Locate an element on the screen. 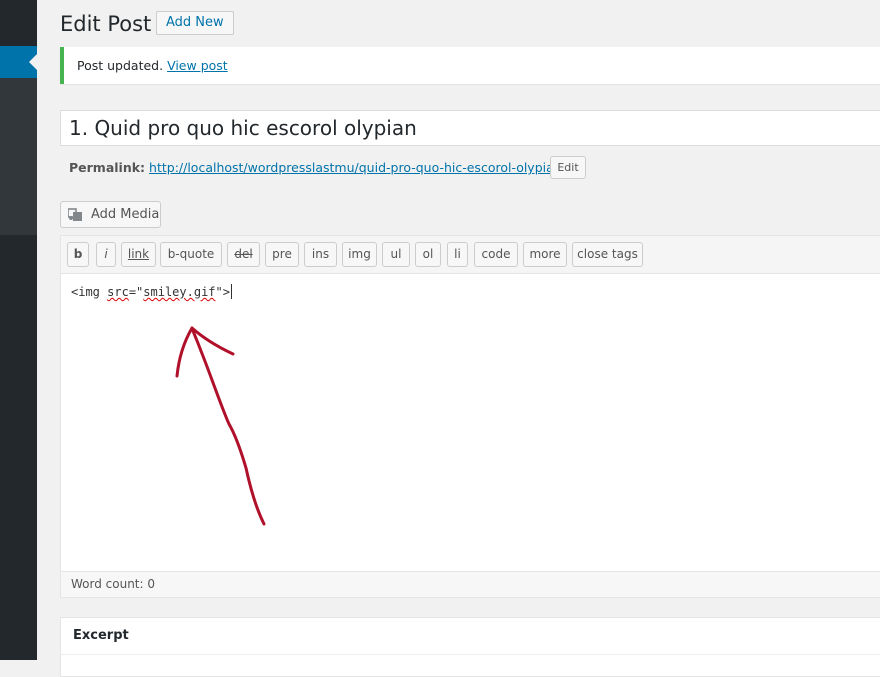 The height and width of the screenshot is (677, 880). permalink-base: http://localhost/wordpresslastmu/ is located at coordinates (254, 167).